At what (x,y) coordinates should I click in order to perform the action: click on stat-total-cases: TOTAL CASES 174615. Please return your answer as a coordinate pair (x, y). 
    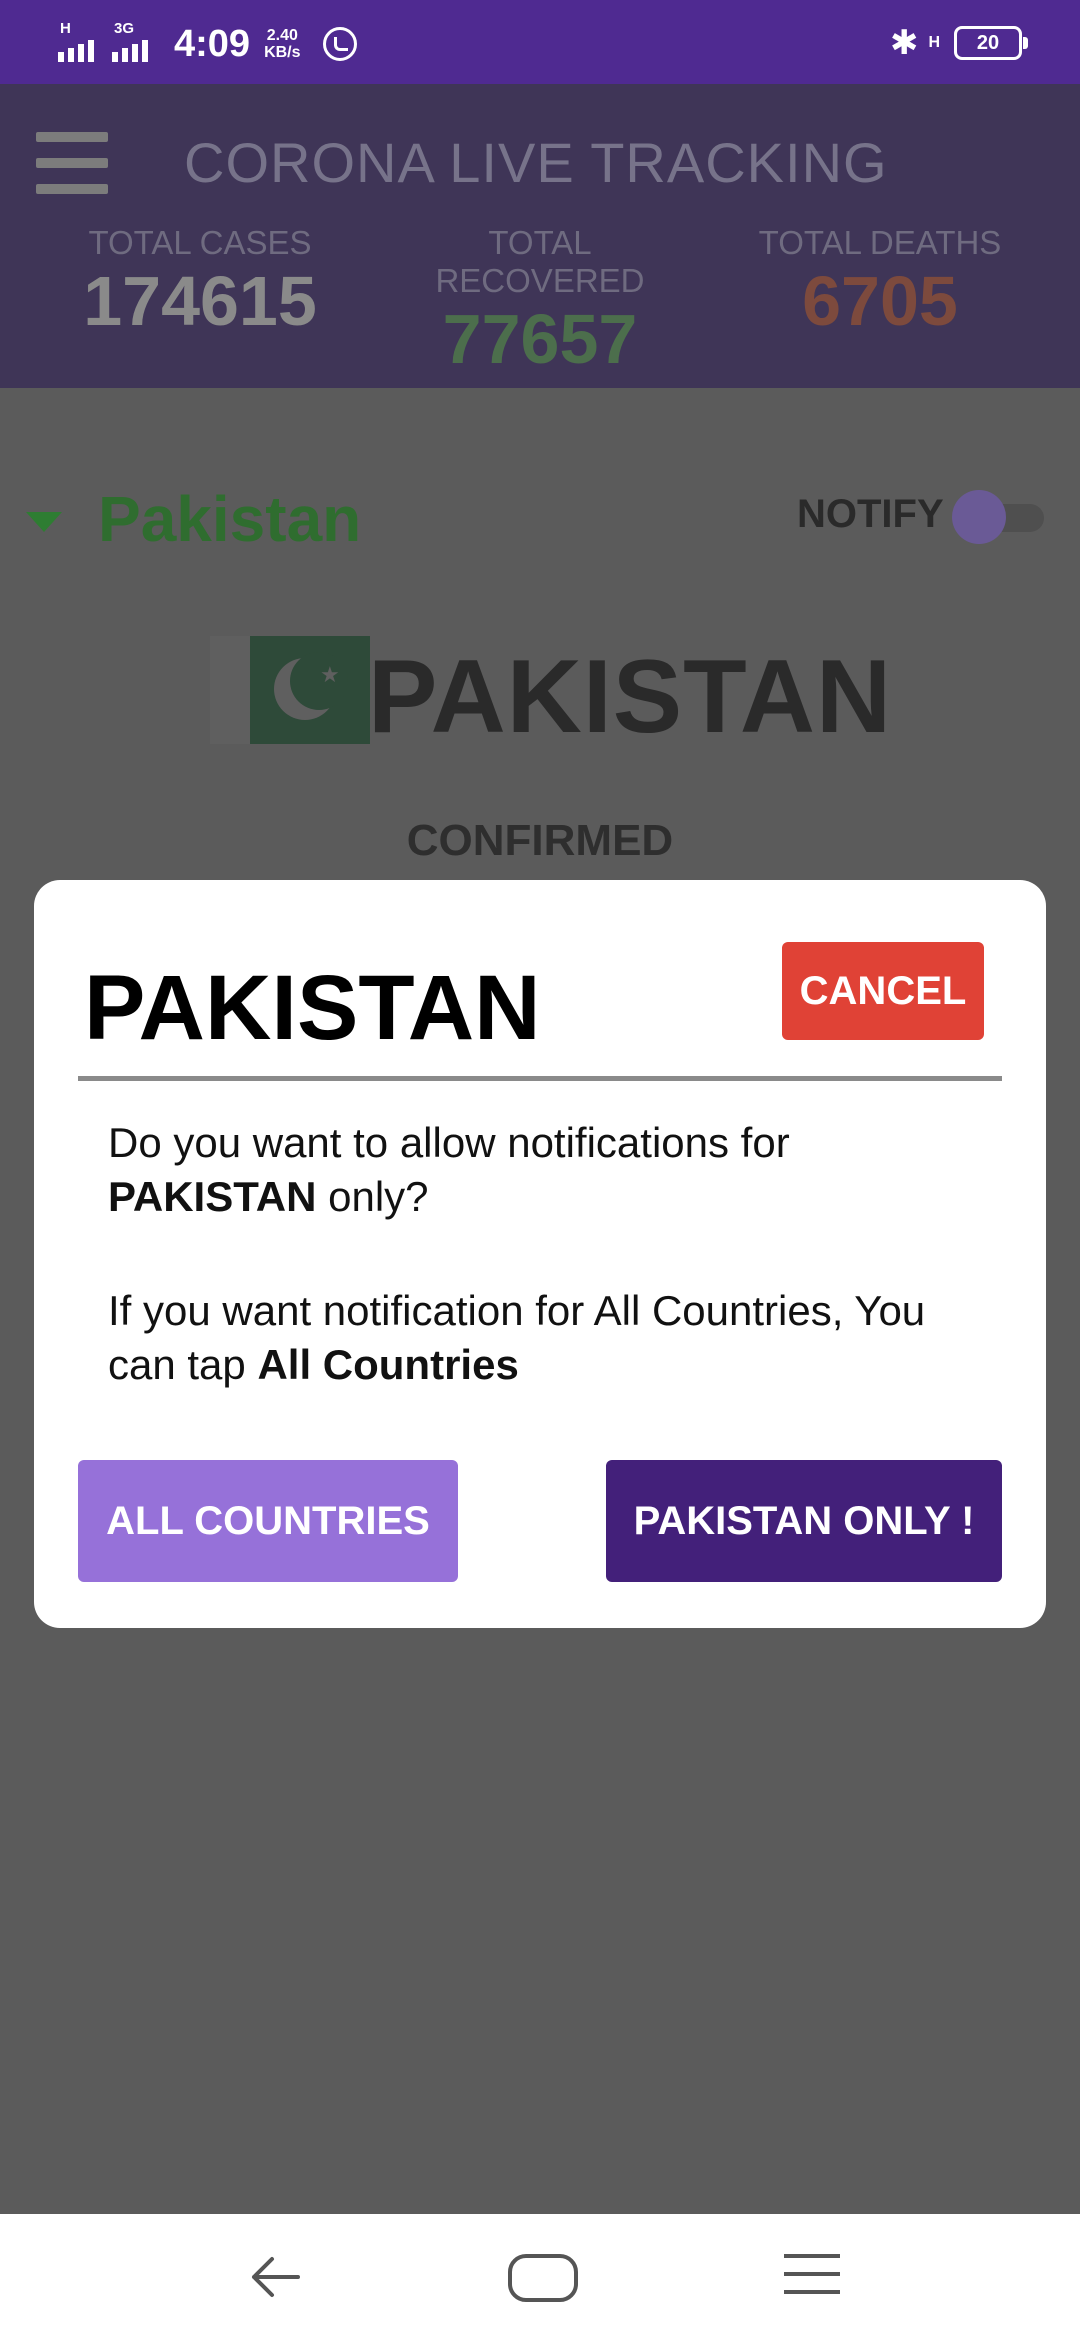
    Looking at the image, I should click on (200, 282).